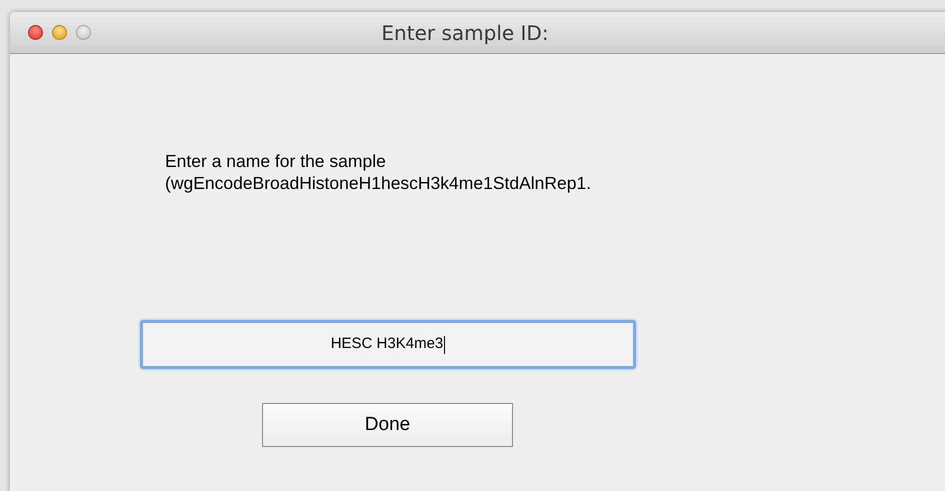 The width and height of the screenshot is (945, 491). What do you see at coordinates (388, 344) in the screenshot?
I see `name-input-field: HESC H3K4me3` at bounding box center [388, 344].